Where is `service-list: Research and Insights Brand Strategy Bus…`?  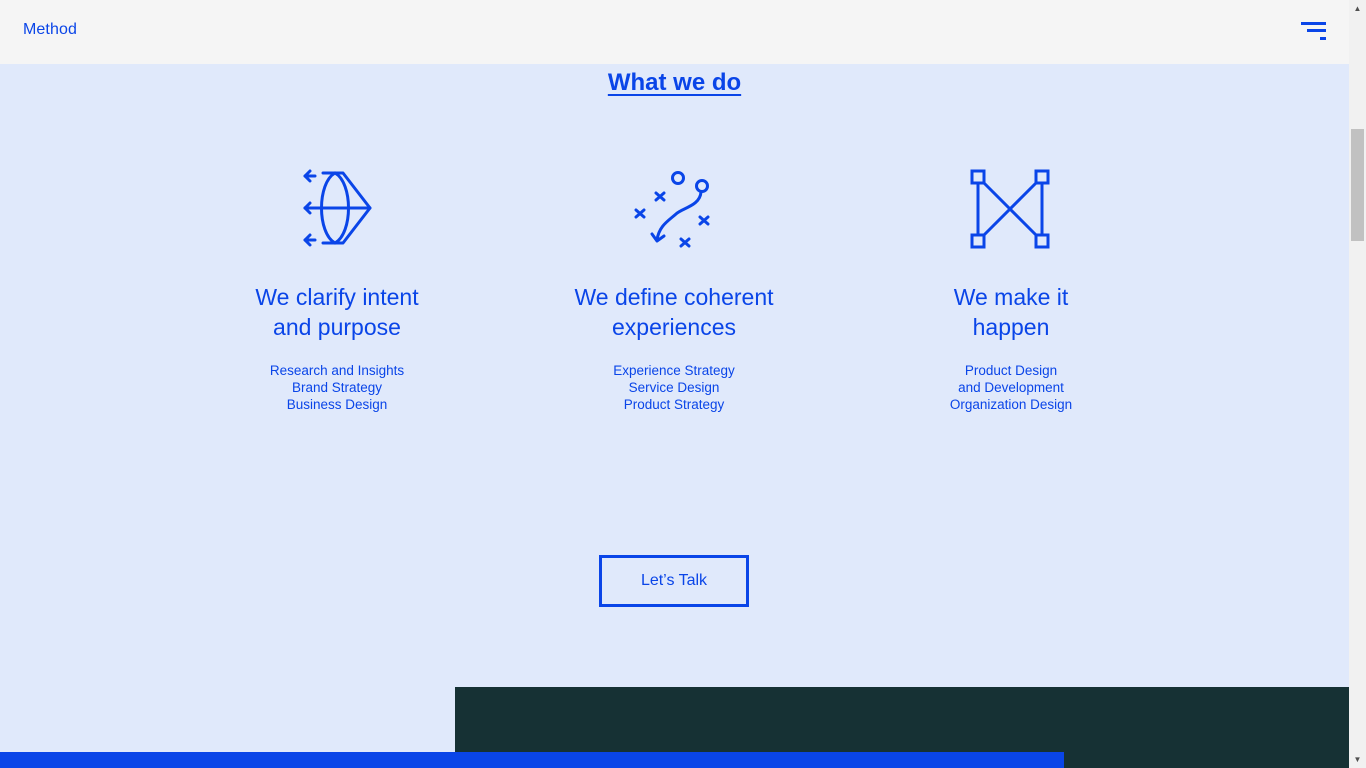
service-list: Research and Insights Brand Strategy Bus… is located at coordinates (337, 387).